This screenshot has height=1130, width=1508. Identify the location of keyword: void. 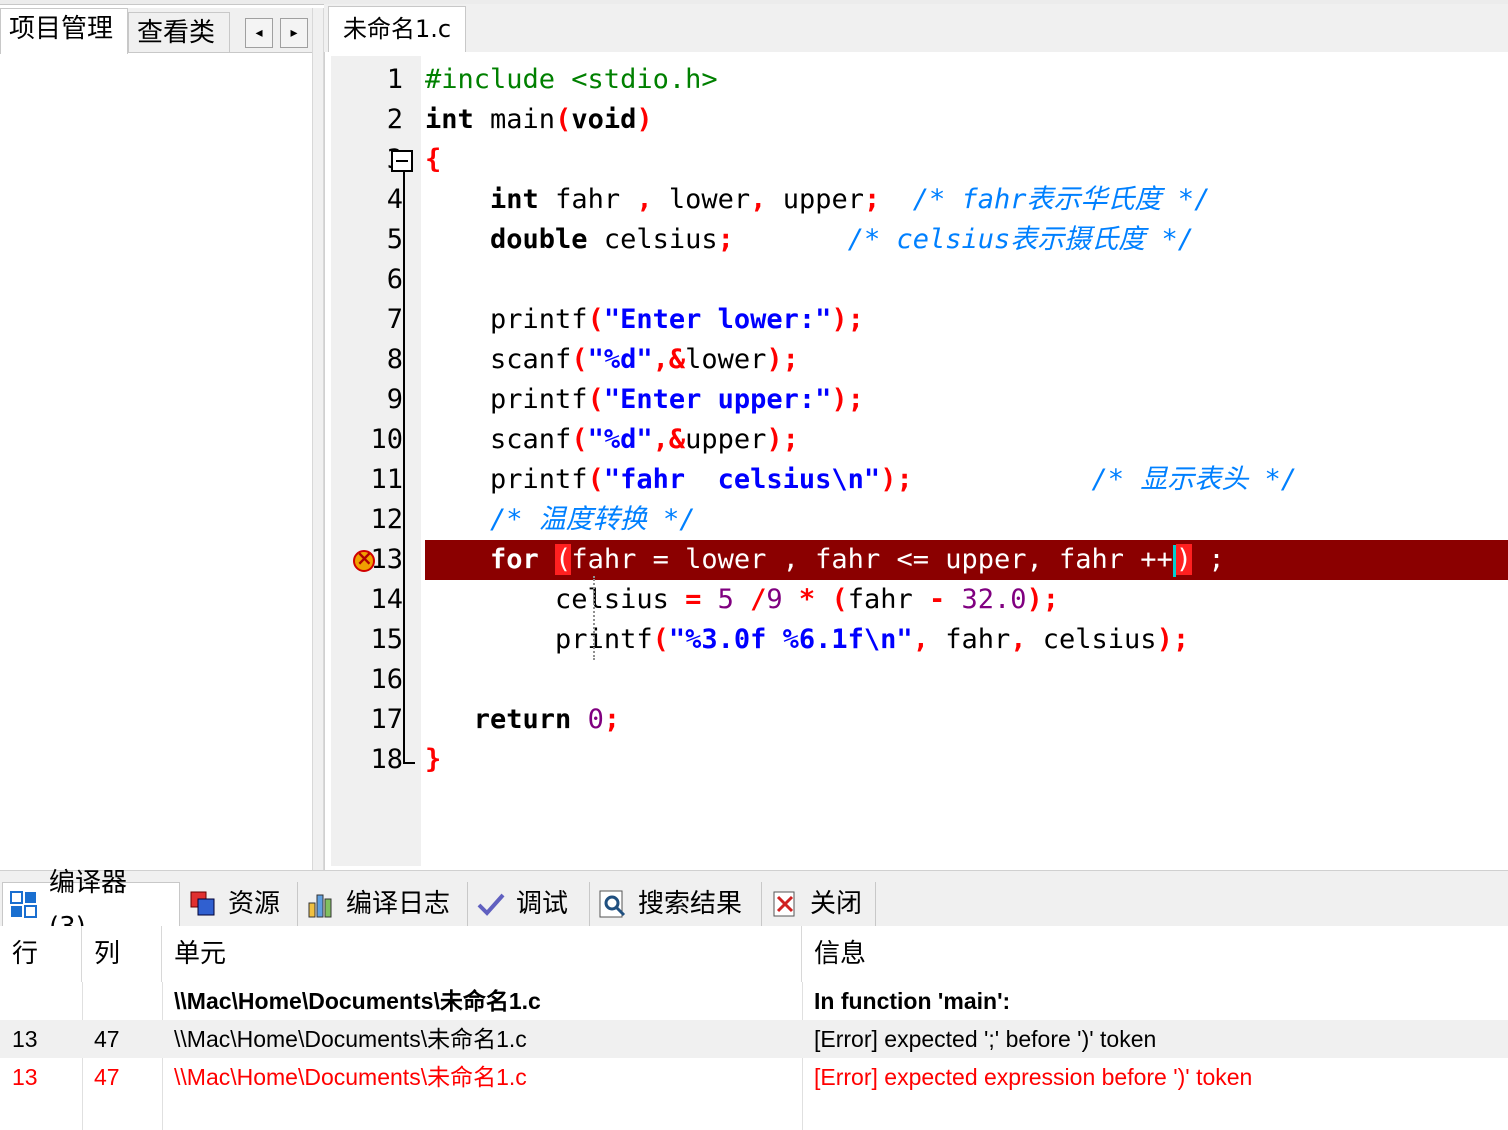
(604, 119).